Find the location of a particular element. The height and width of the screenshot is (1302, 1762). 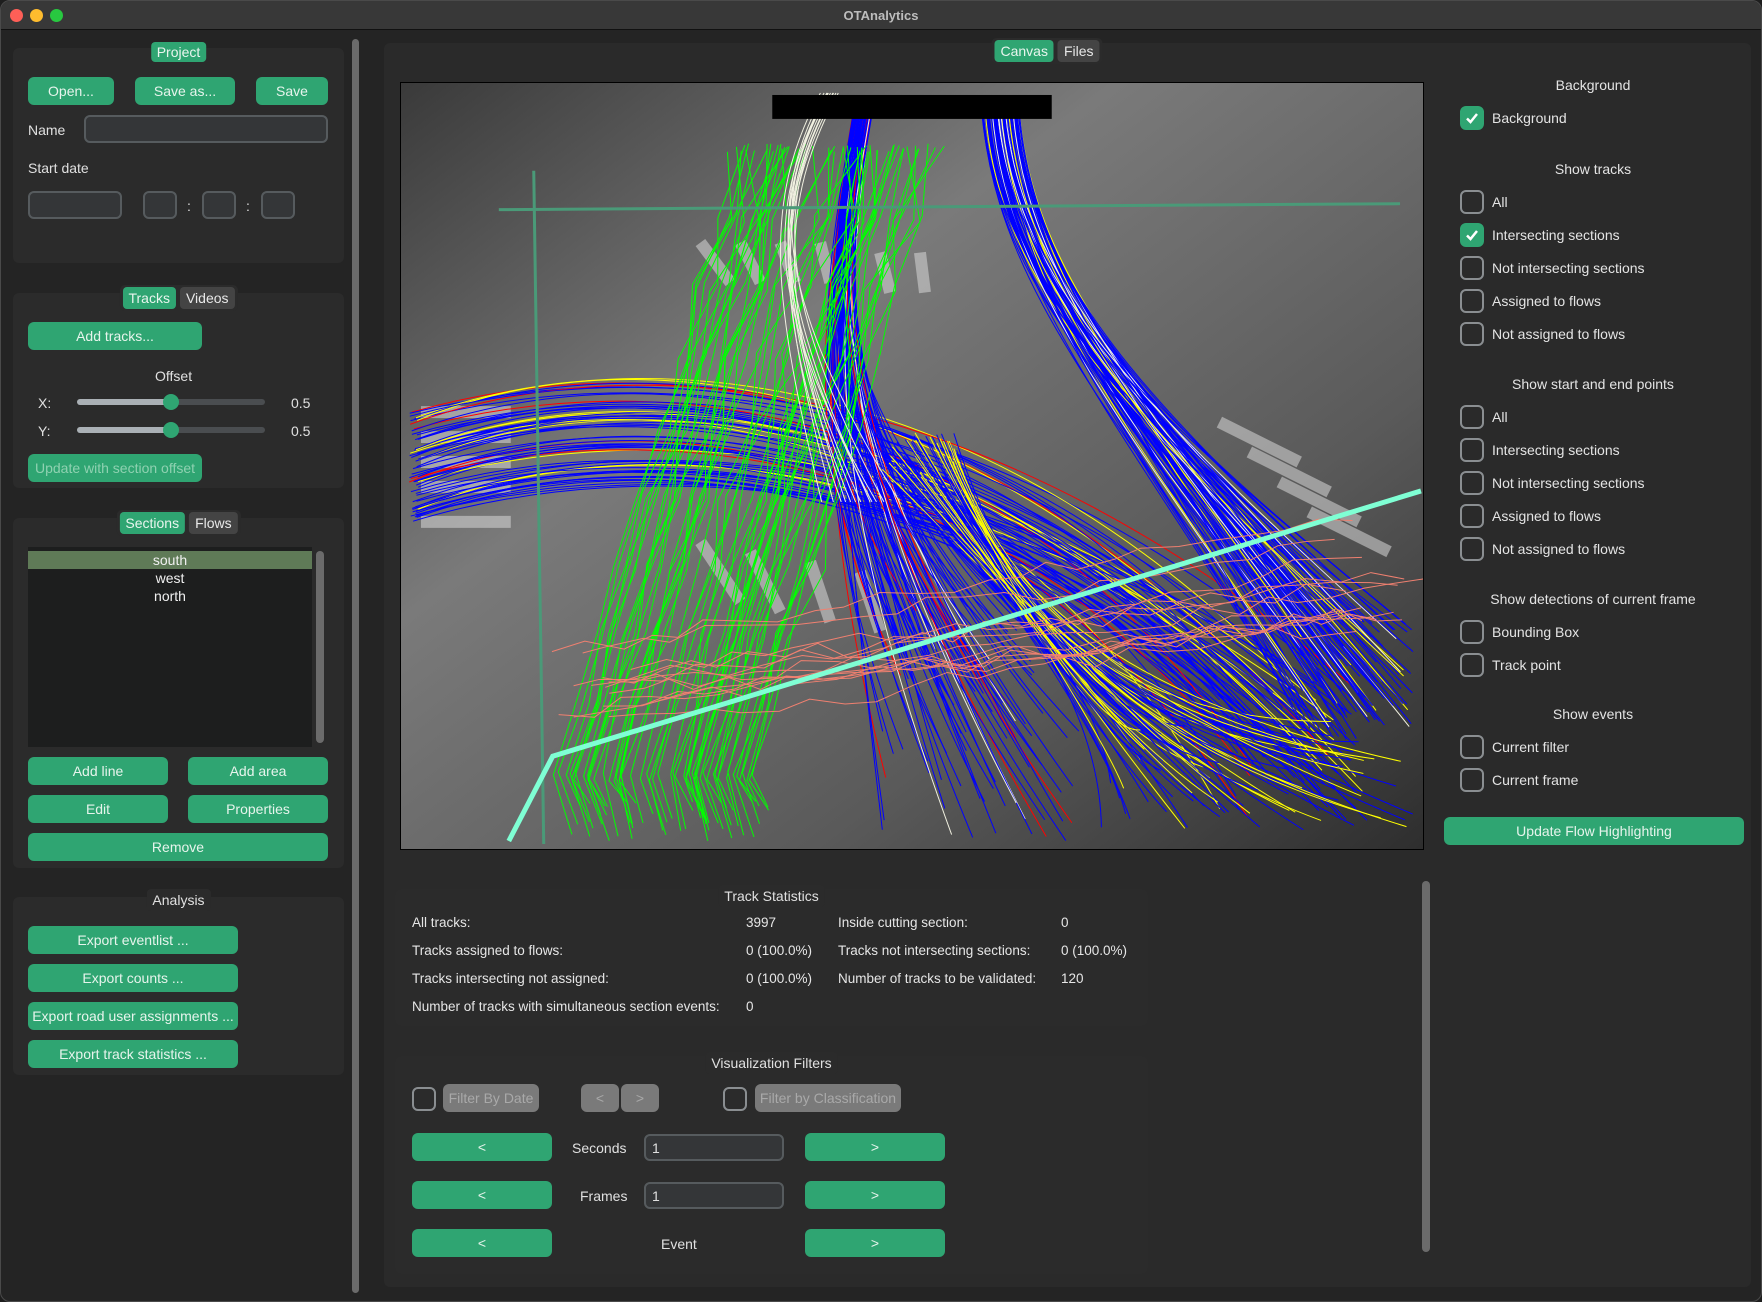

checkbox-label: Track point is located at coordinates (1526, 665).